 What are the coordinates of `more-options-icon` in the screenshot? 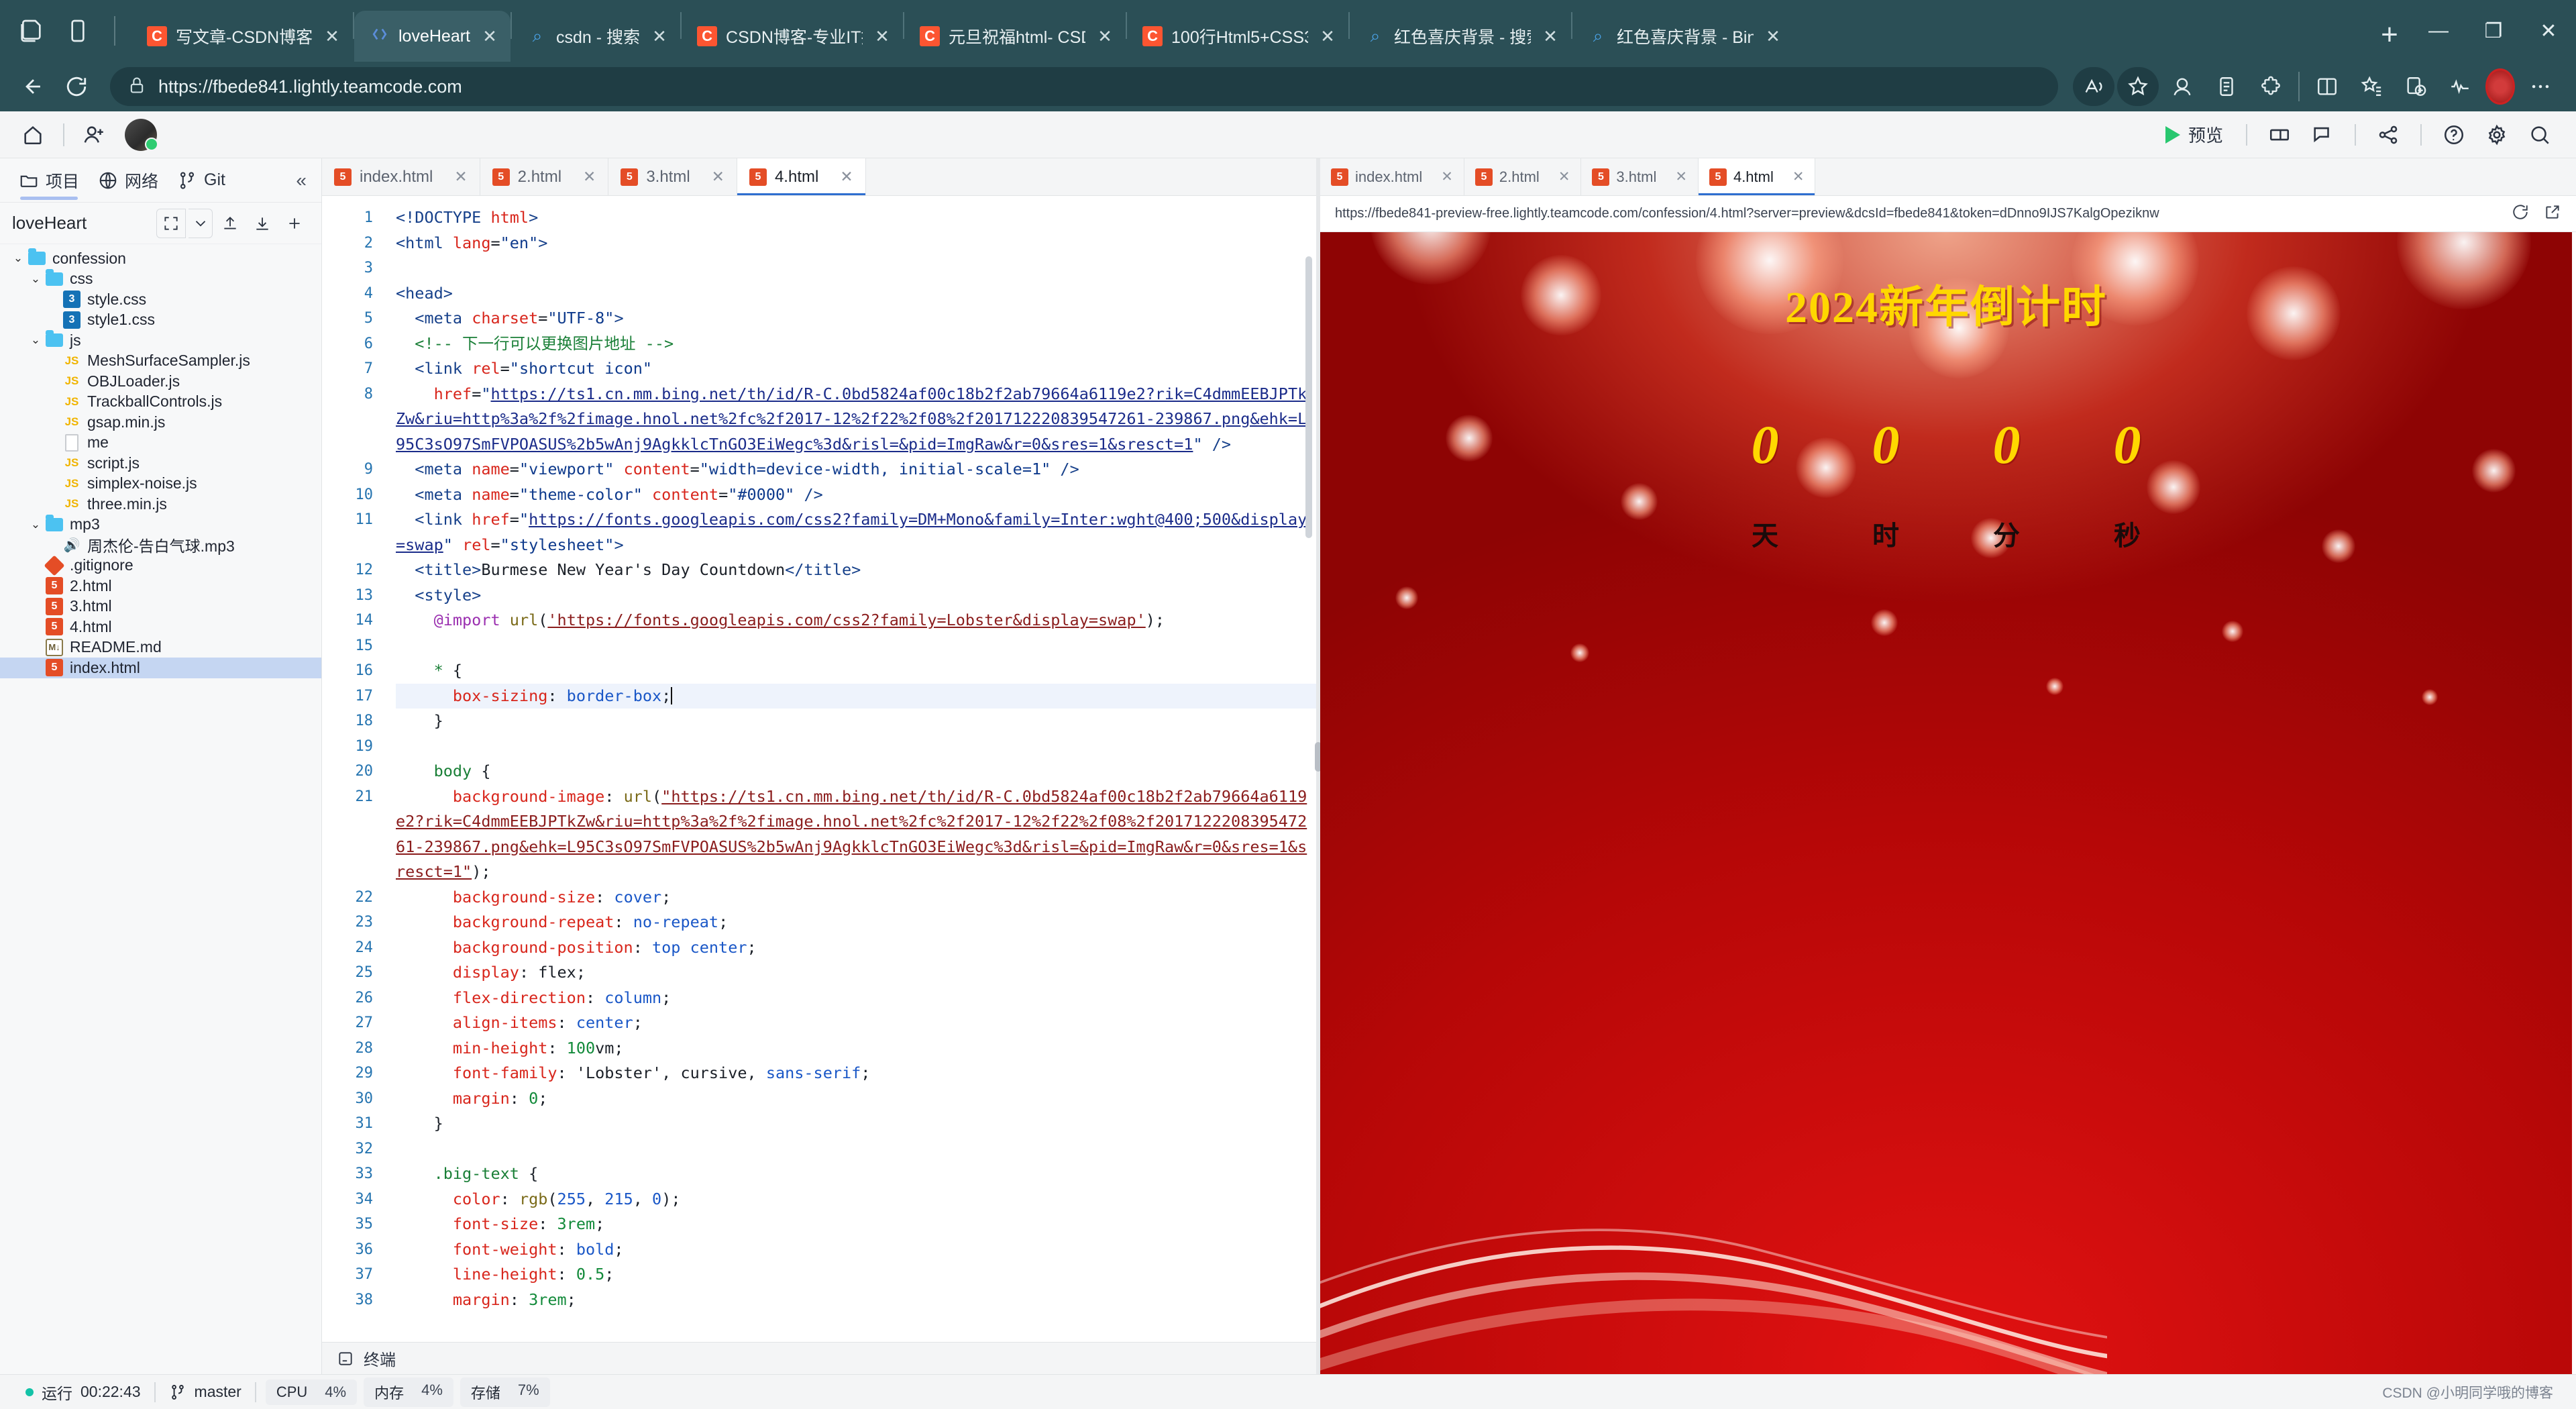 It's located at (2540, 86).